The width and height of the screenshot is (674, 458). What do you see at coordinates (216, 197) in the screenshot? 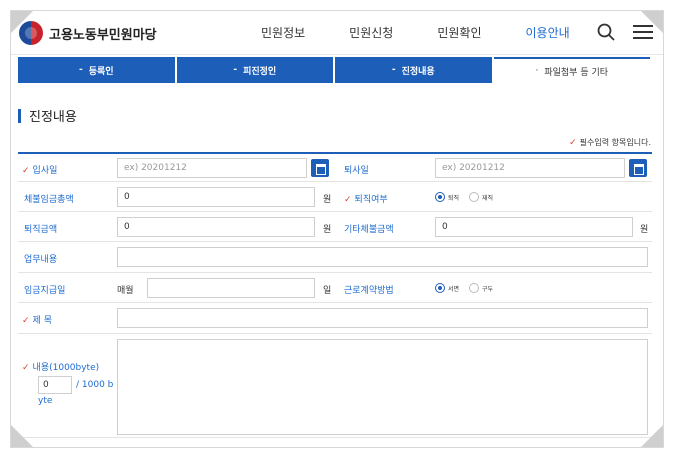
I see `unpaid-total-input: 0` at bounding box center [216, 197].